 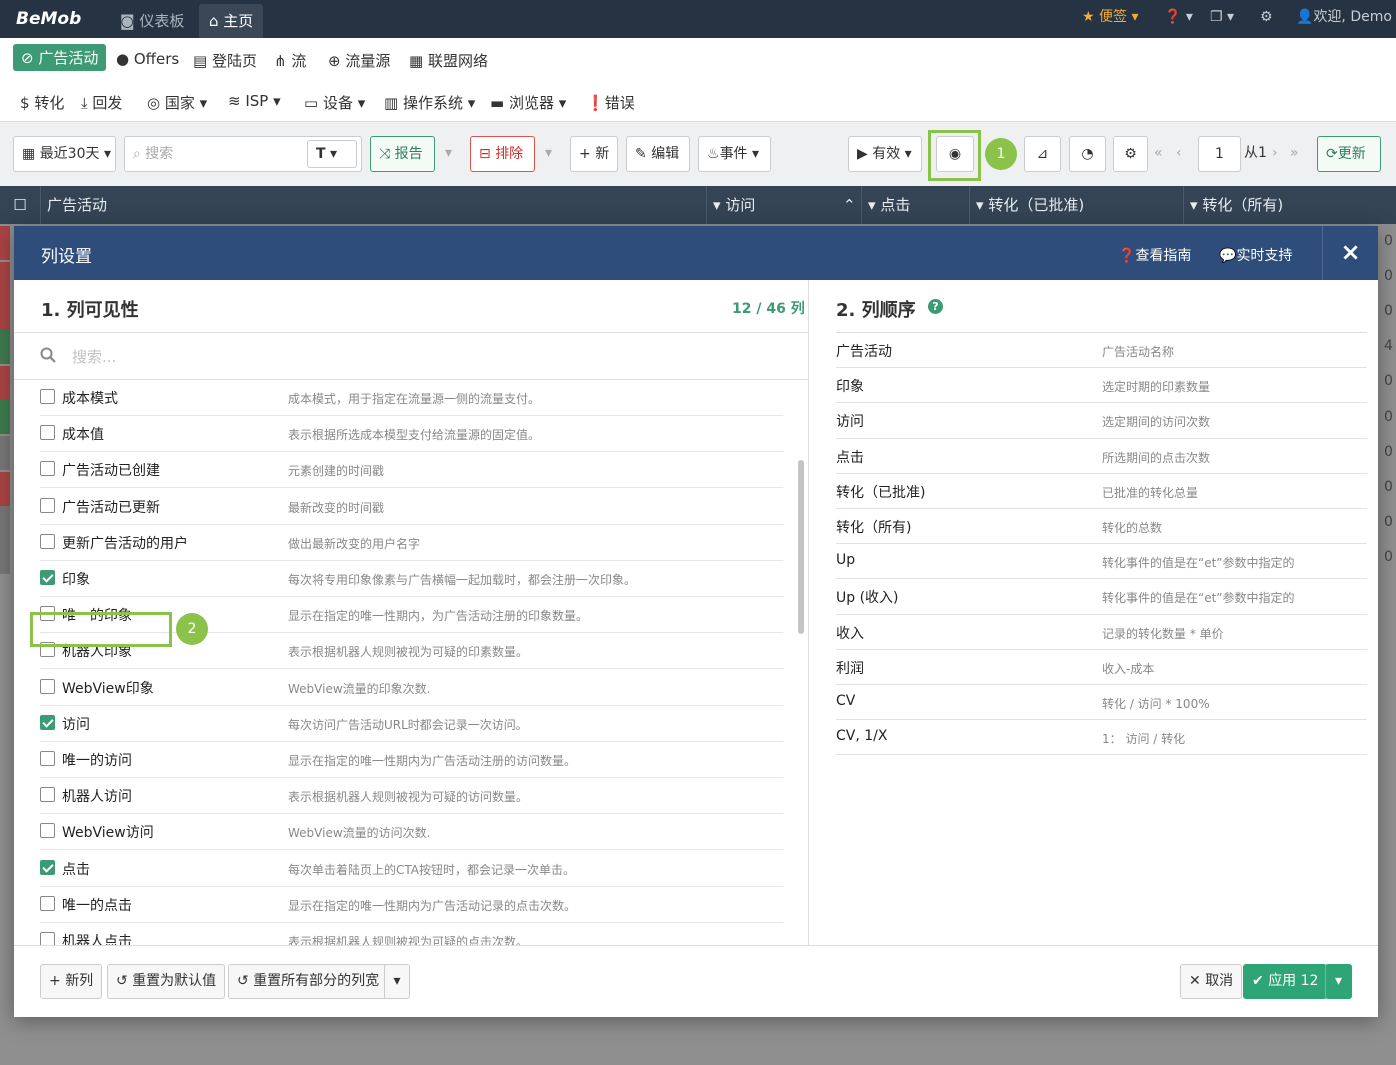 What do you see at coordinates (734, 154) in the screenshot?
I see `events-button: ♨事件 ▾` at bounding box center [734, 154].